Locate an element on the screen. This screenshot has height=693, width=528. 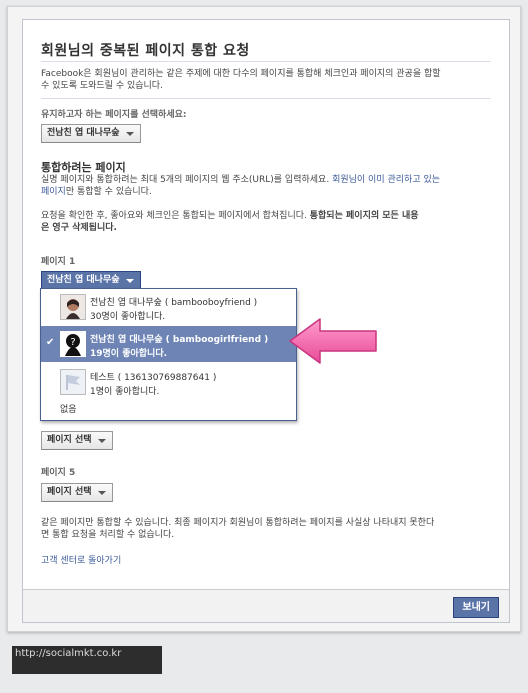
warning-bold-text-2: 은 영구 삭제됩니다. is located at coordinates (79, 228).